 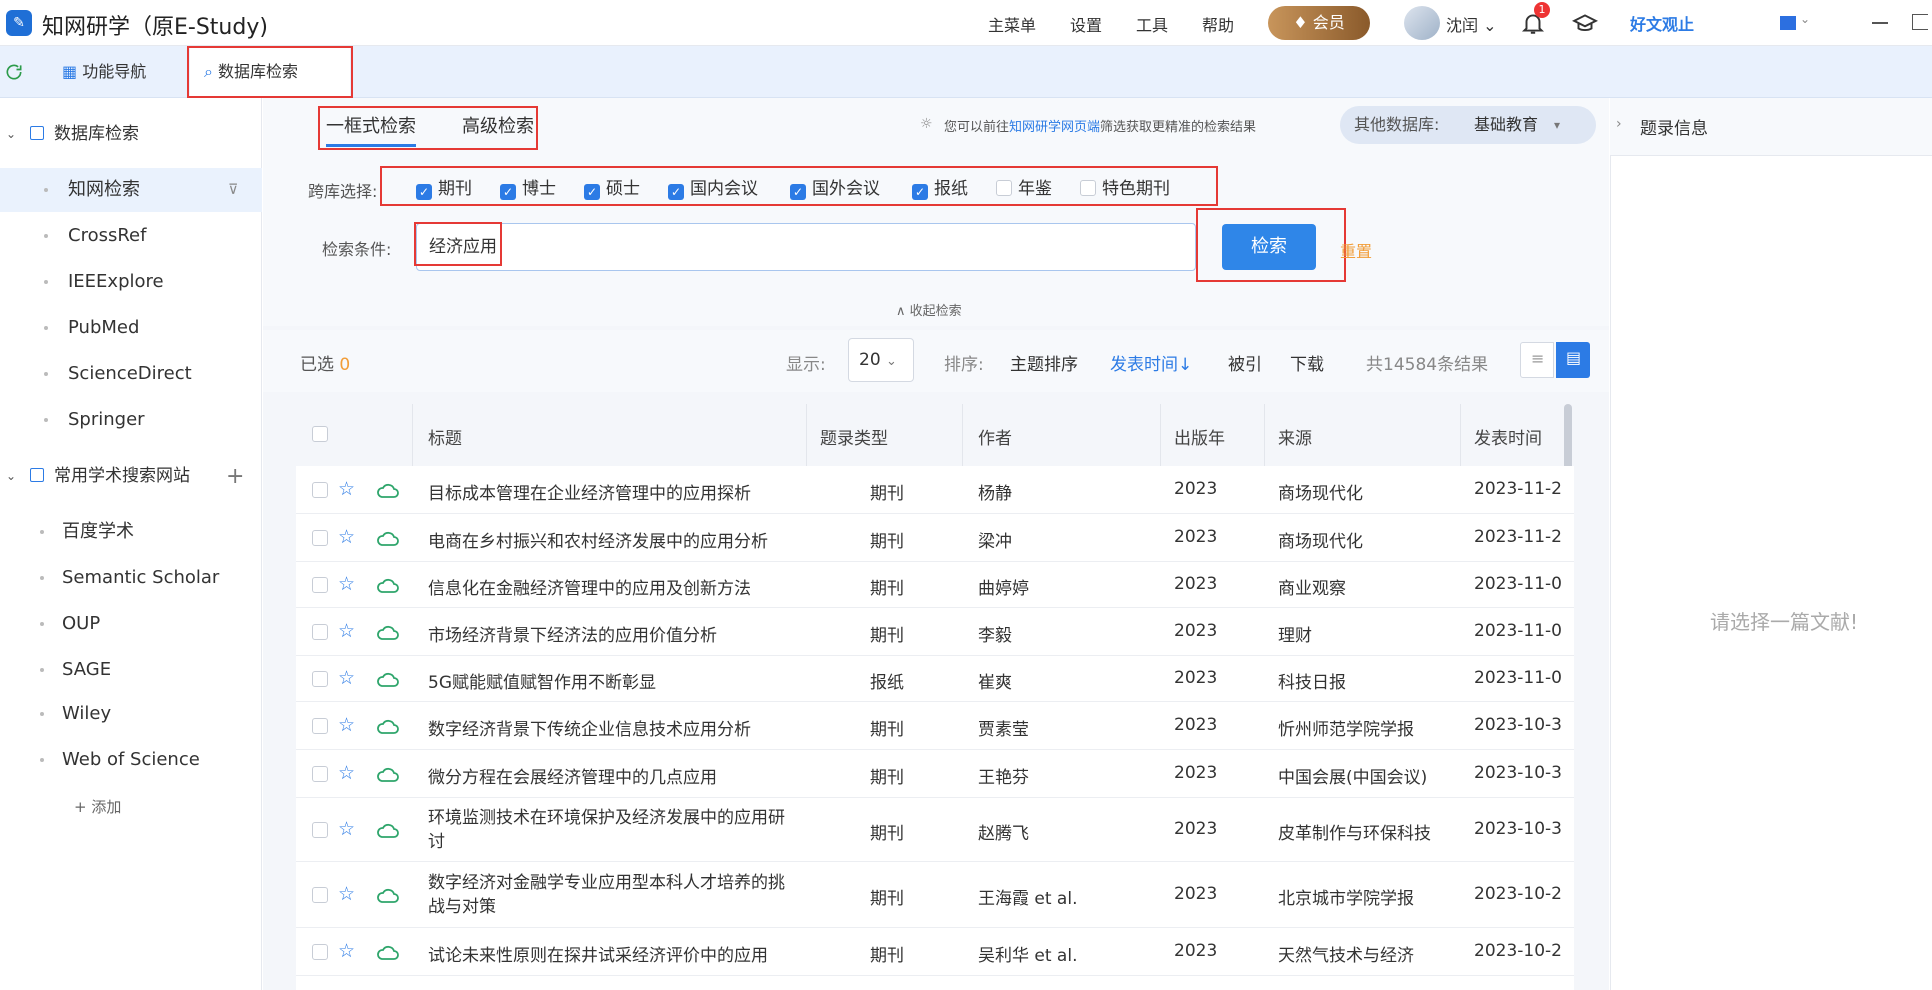 What do you see at coordinates (131, 624) in the screenshot?
I see `sidebar-item-oup: OUP` at bounding box center [131, 624].